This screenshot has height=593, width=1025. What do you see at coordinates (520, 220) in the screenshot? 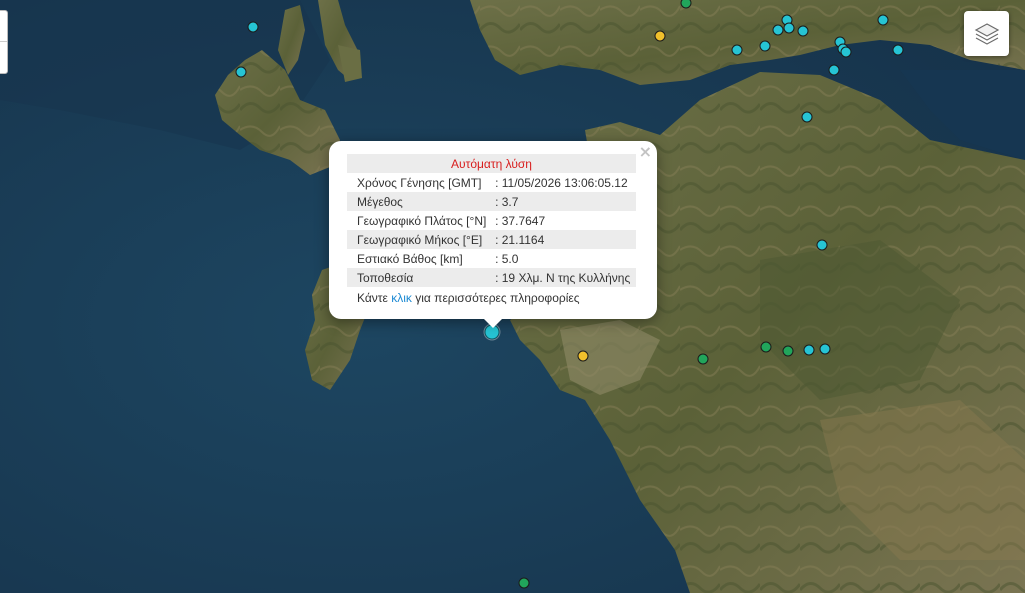
I see `detail-value: : 37.7647` at bounding box center [520, 220].